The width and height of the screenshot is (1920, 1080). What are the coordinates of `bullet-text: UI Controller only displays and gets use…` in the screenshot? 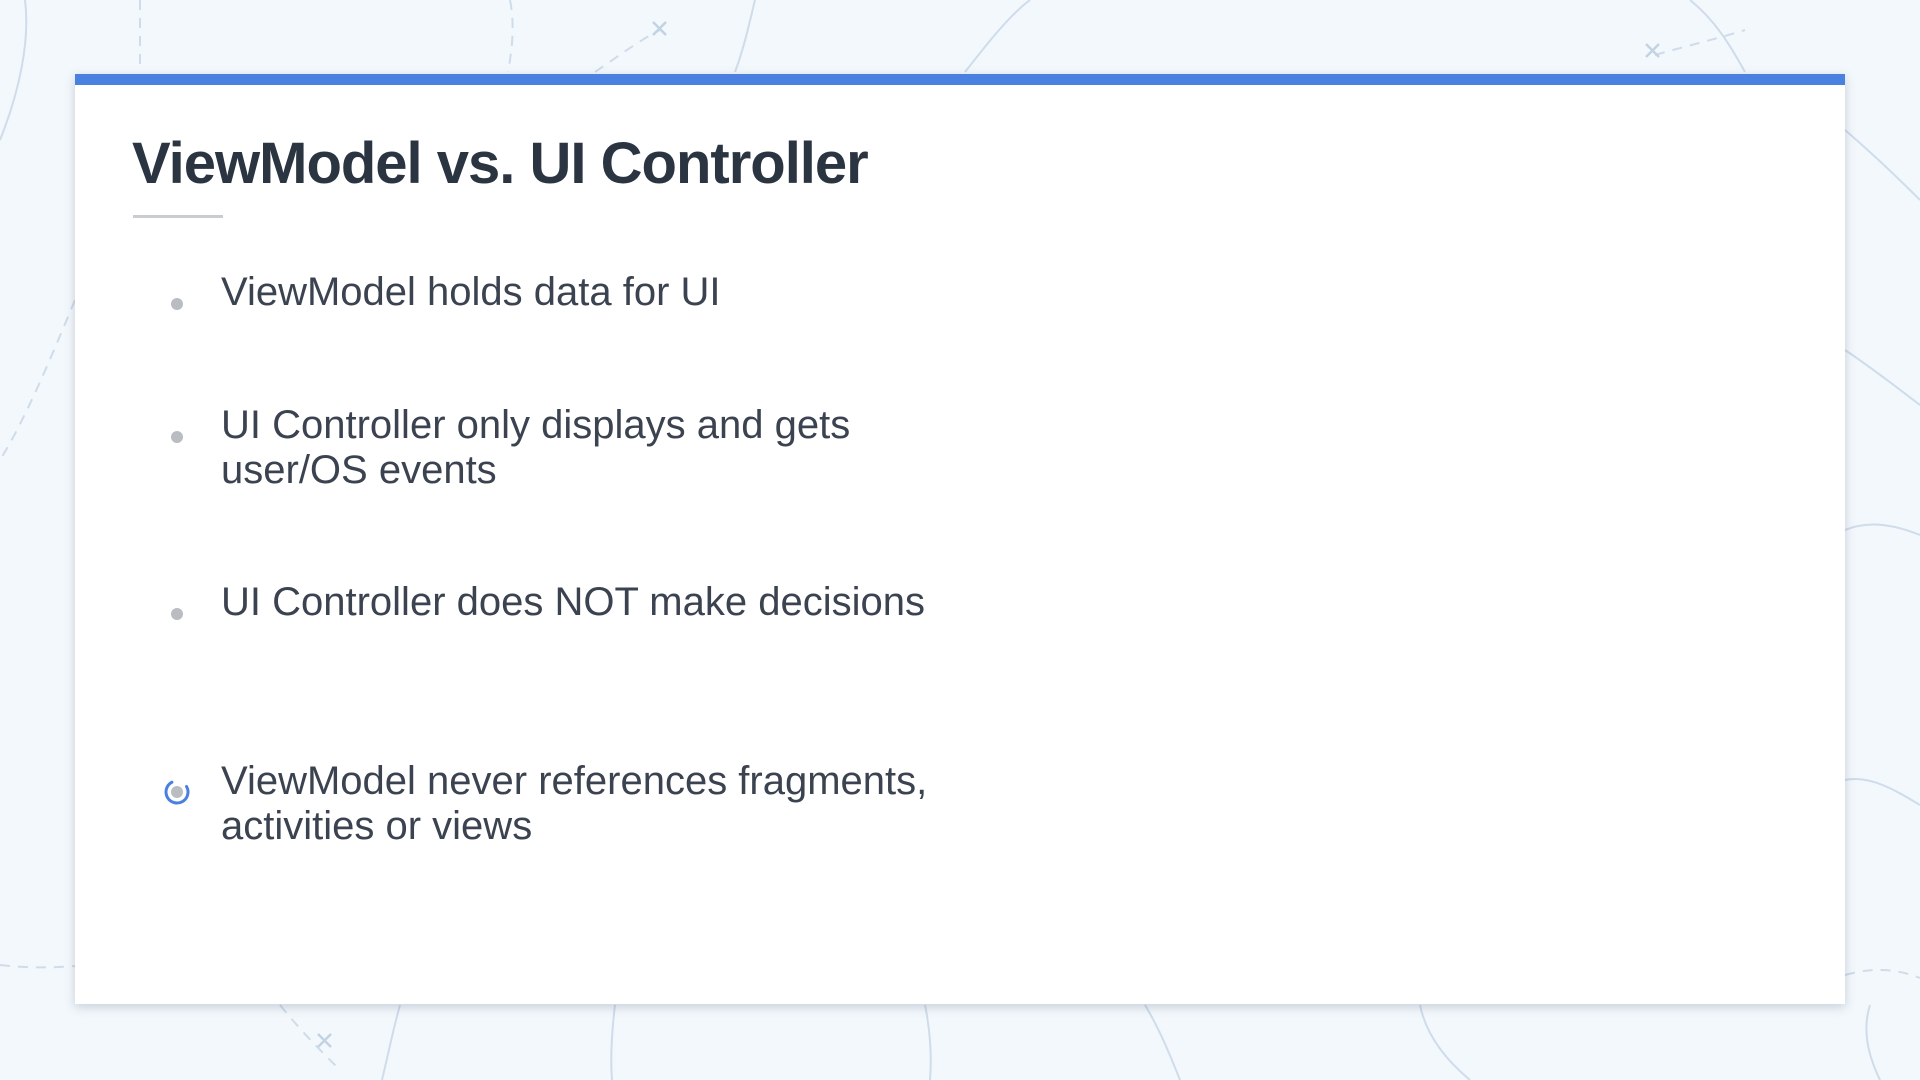 It's located at (536, 447).